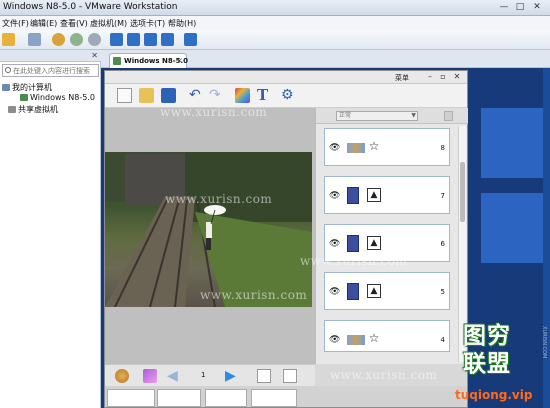 Image resolution: width=550 pixels, height=408 pixels. Describe the element at coordinates (264, 95) in the screenshot. I see `text-tool-icon: T` at that location.